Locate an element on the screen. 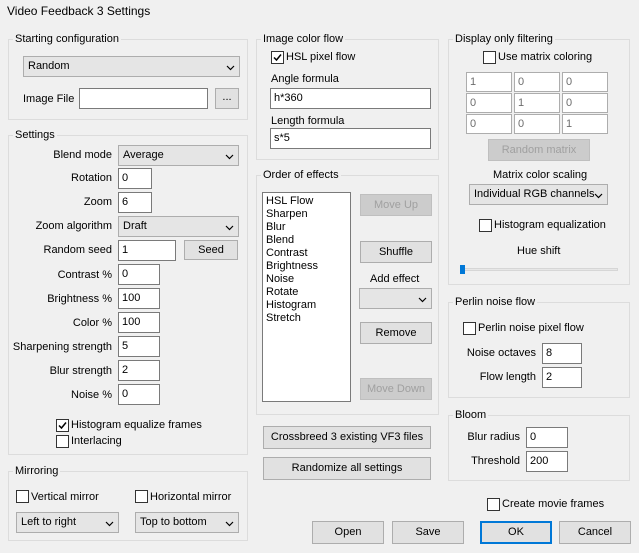  image-color-flow-legend: Image color flow is located at coordinates (303, 39).